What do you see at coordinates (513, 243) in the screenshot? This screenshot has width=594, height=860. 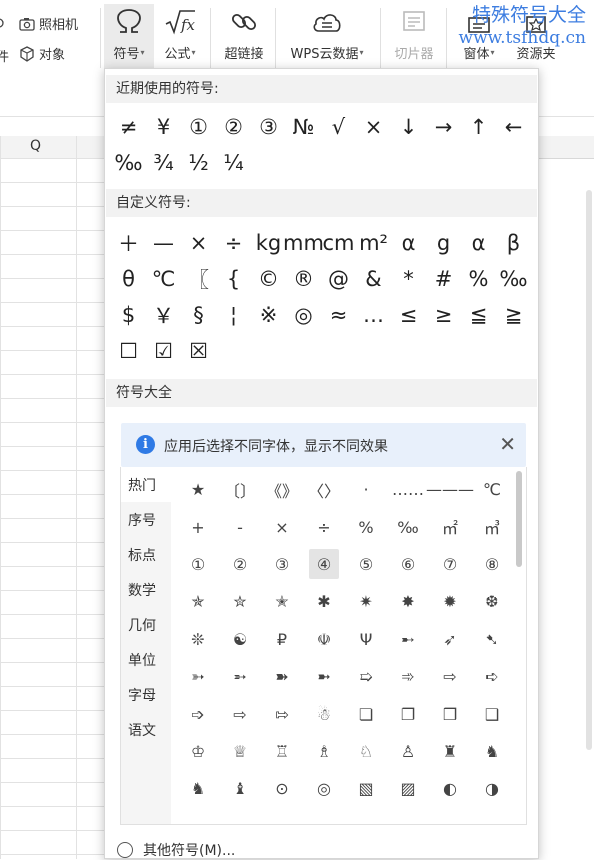 I see `symbol-cell: β` at bounding box center [513, 243].